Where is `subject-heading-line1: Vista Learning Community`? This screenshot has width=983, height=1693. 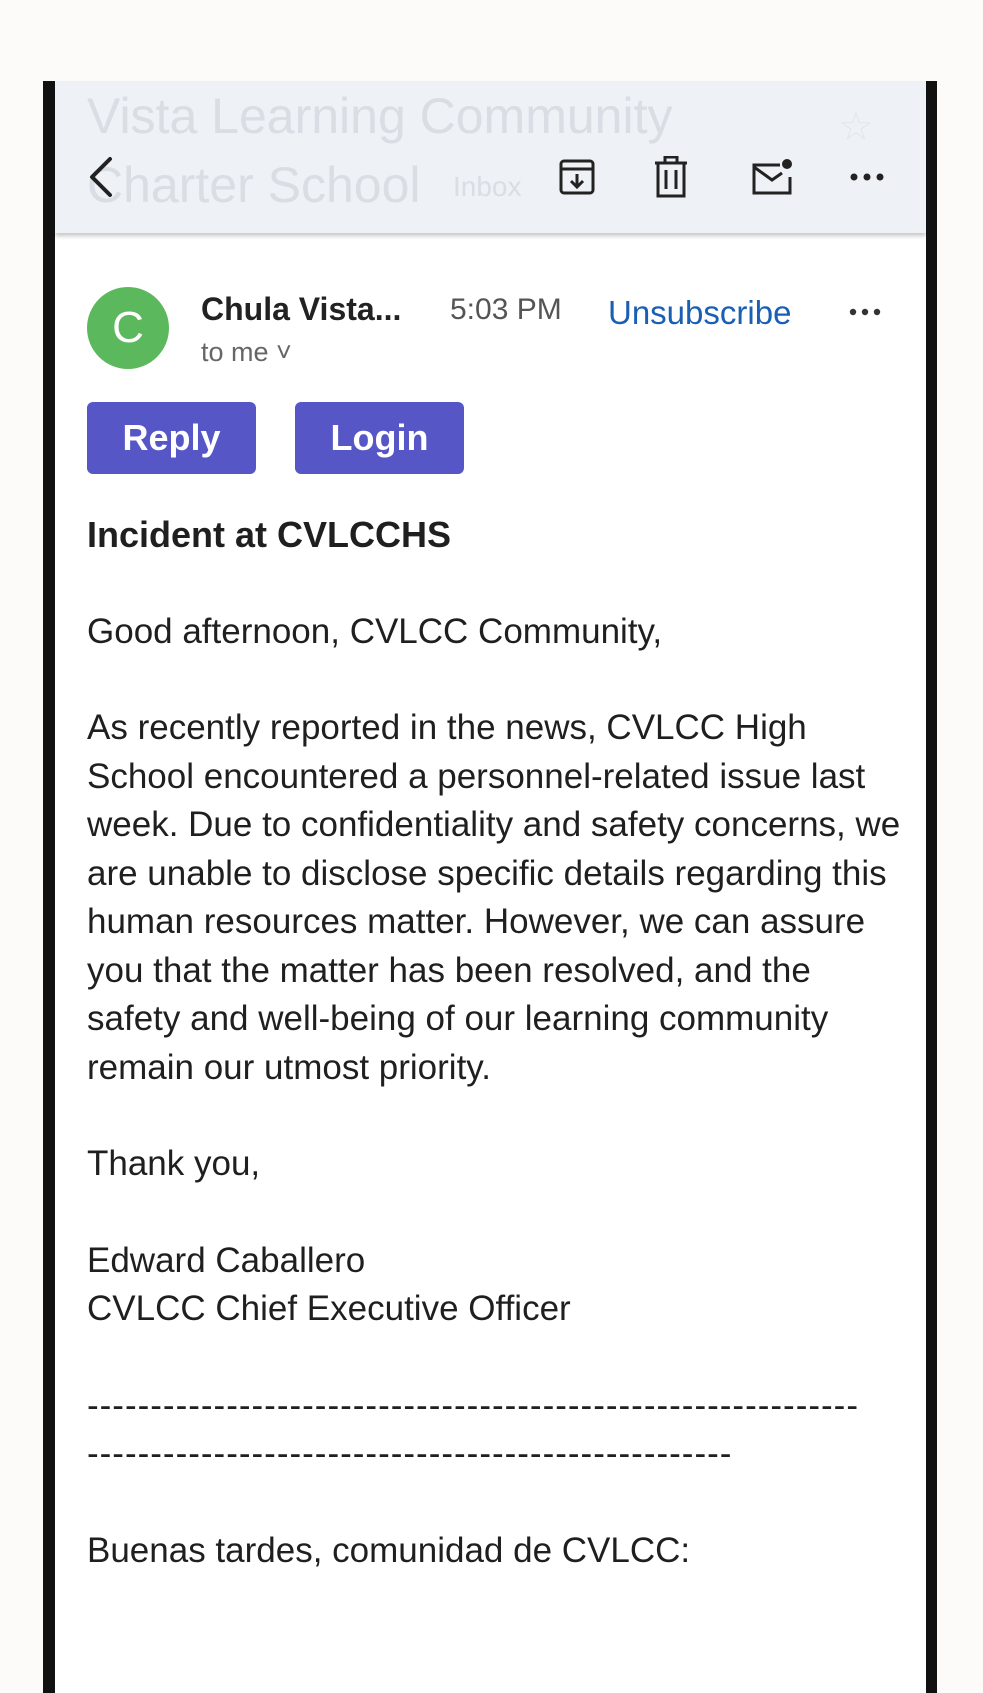
subject-heading-line1: Vista Learning Community is located at coordinates (380, 116).